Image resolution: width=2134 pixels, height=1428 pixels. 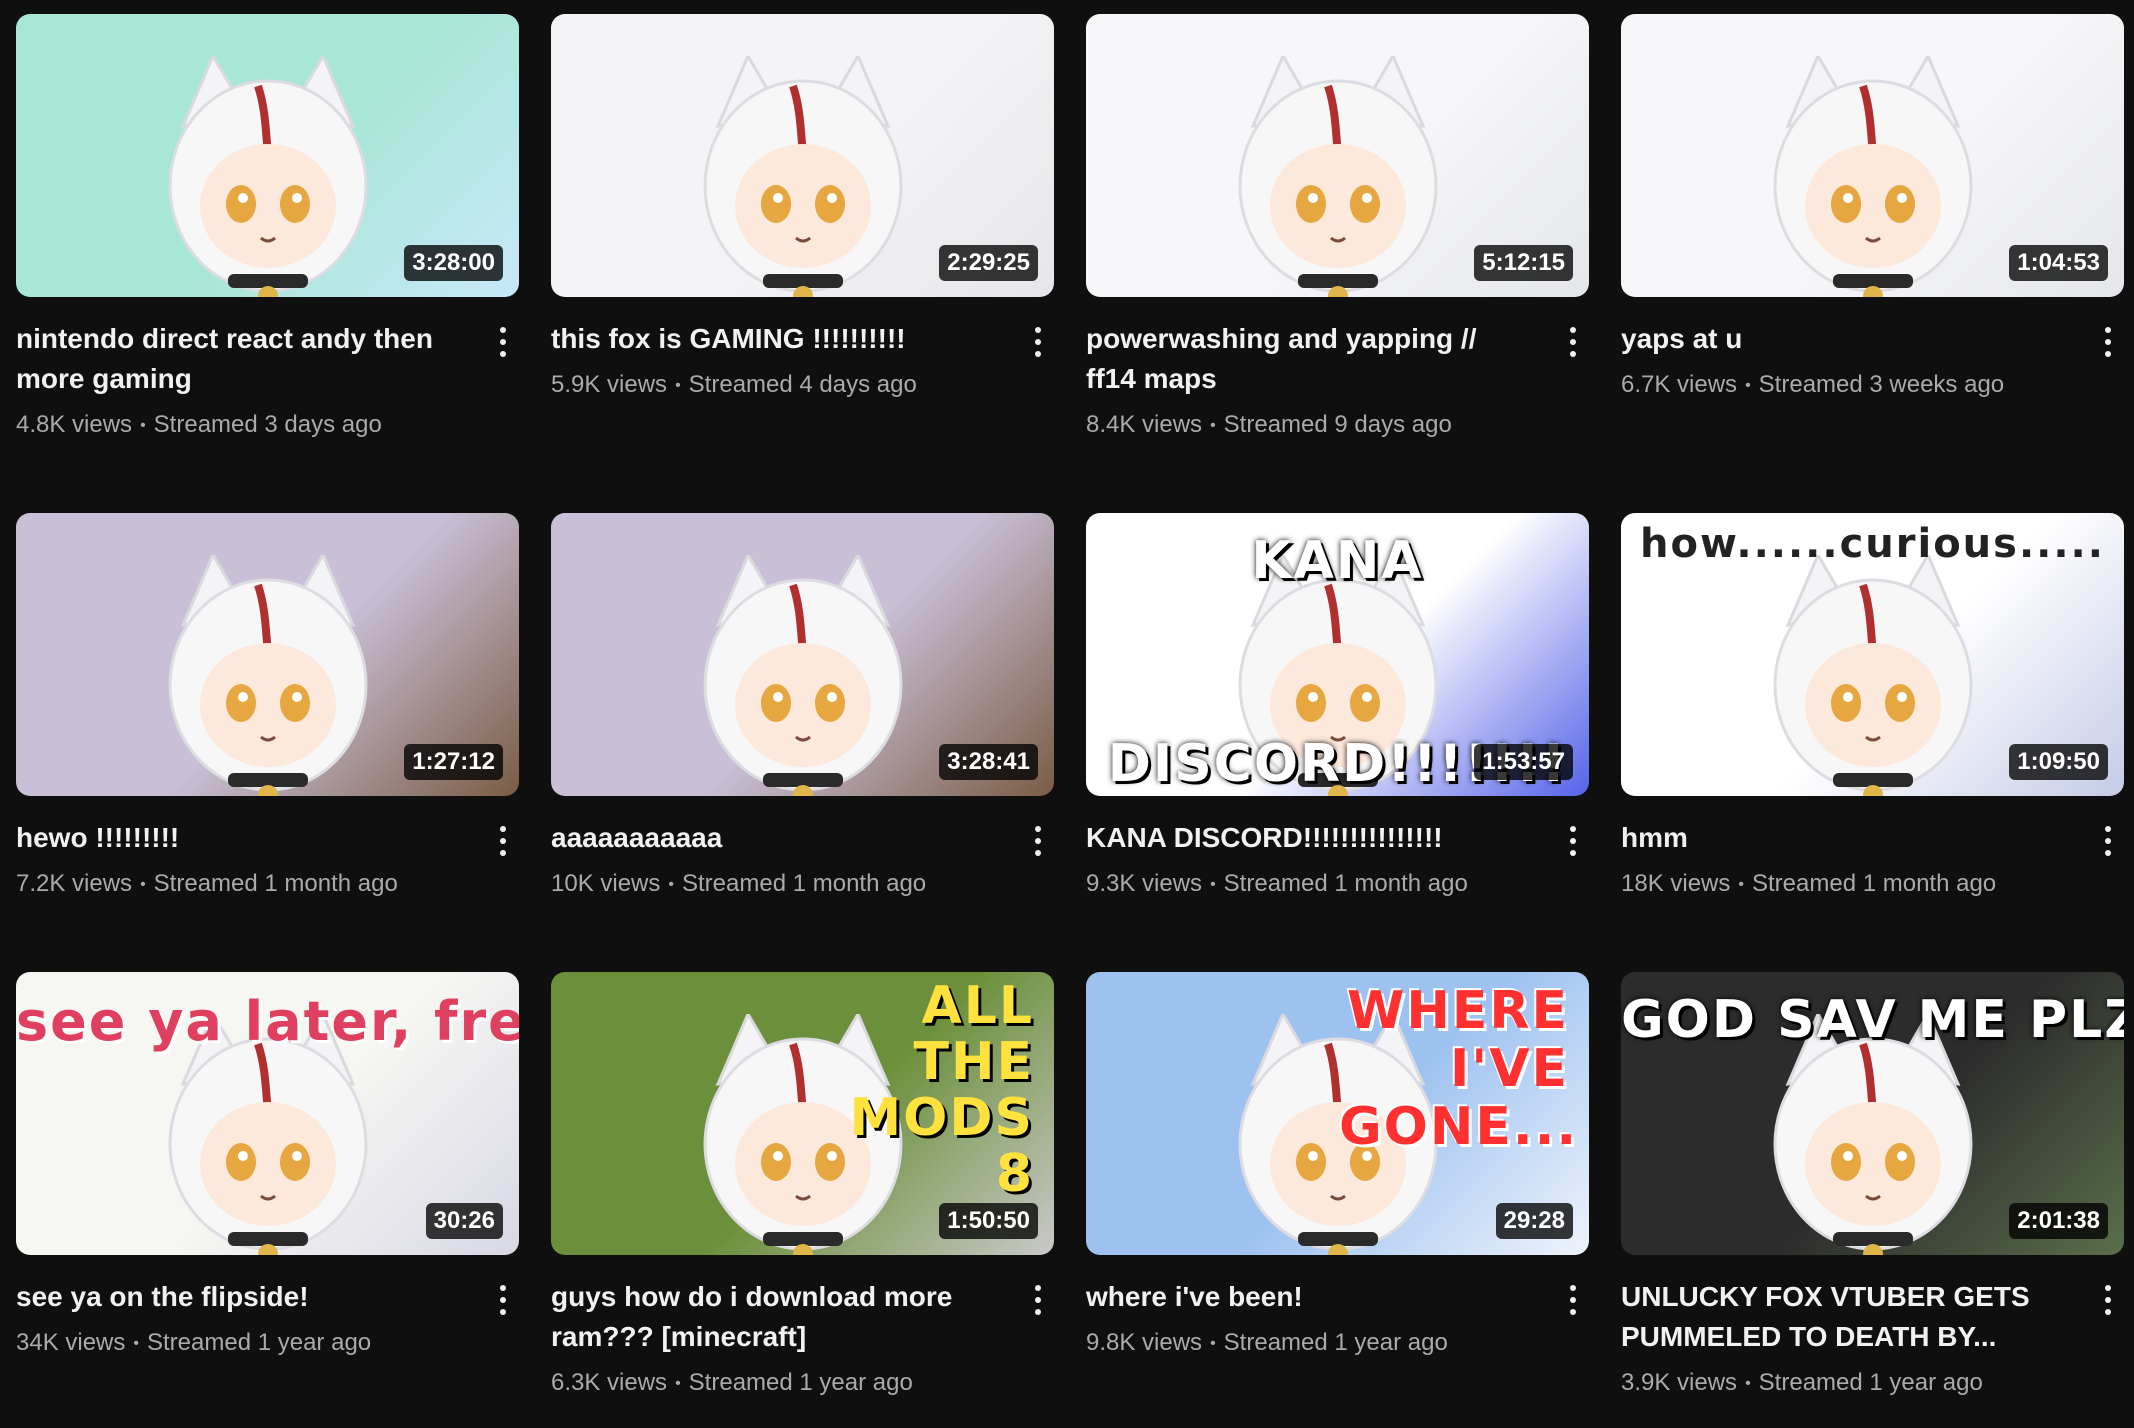 I want to click on duration-badge: 1:50:50, so click(x=988, y=1221).